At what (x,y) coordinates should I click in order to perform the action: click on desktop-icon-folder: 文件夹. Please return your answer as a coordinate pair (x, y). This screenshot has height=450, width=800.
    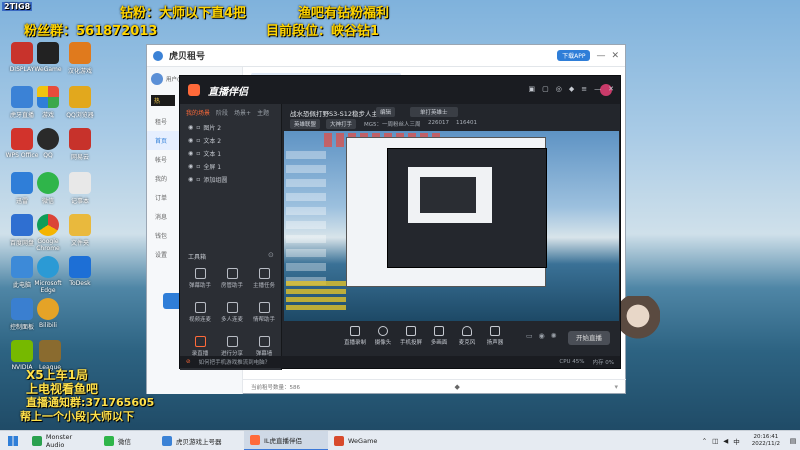
    Looking at the image, I should click on (80, 230).